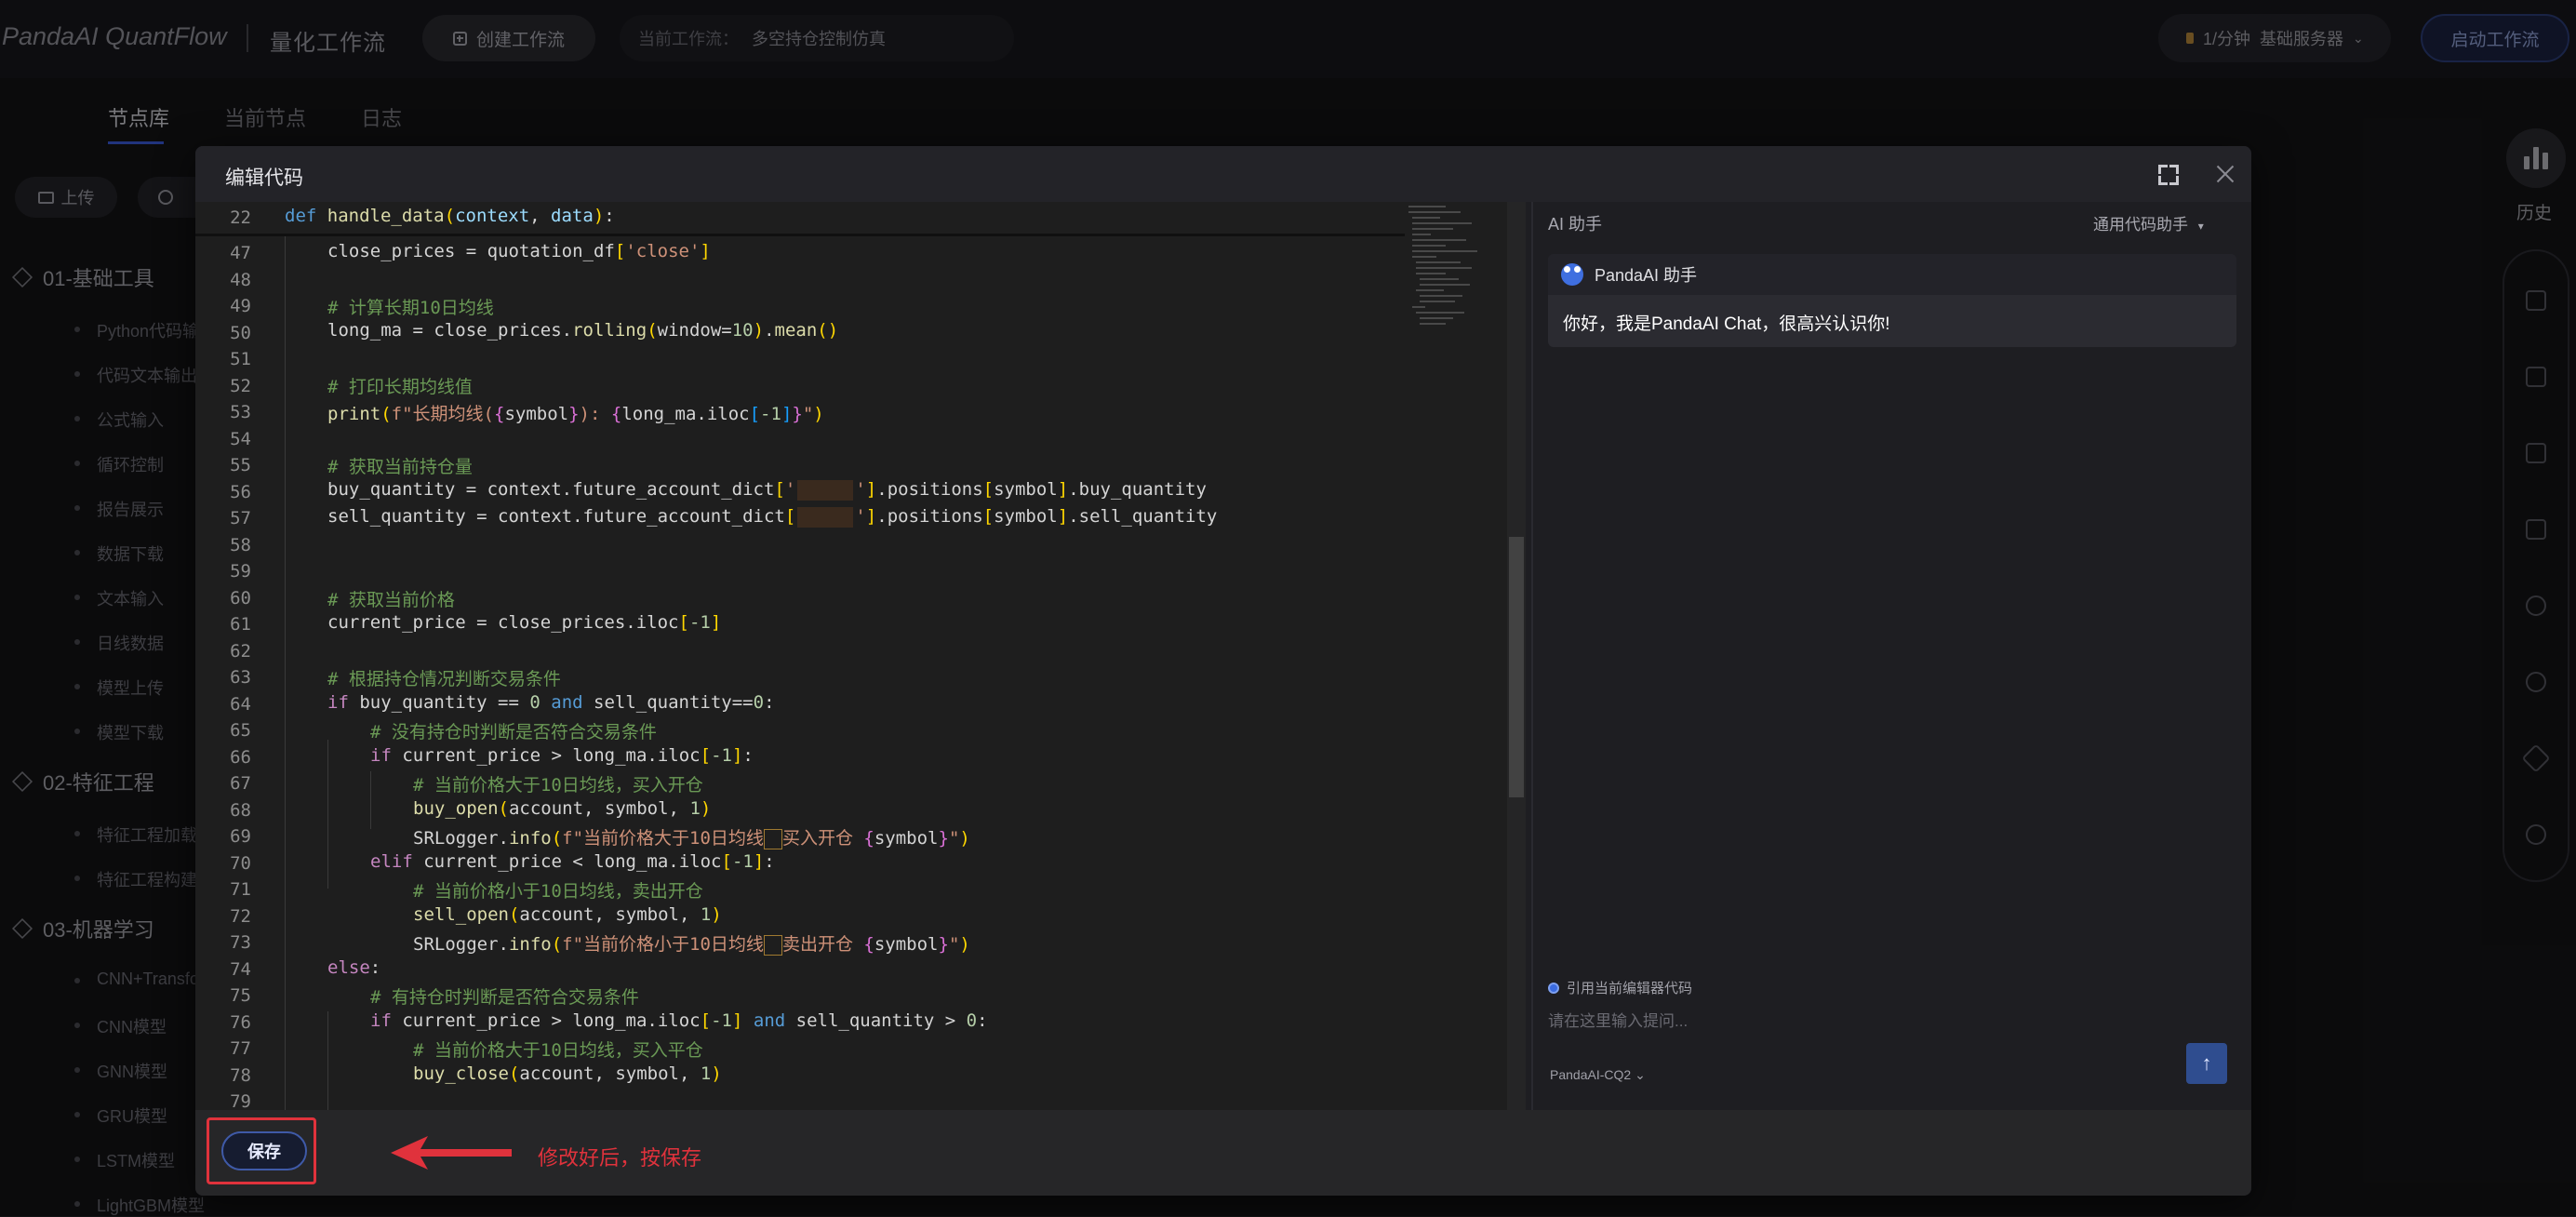  Describe the element at coordinates (2200, 226) in the screenshot. I see `chevron-down-icon: ▾` at that location.